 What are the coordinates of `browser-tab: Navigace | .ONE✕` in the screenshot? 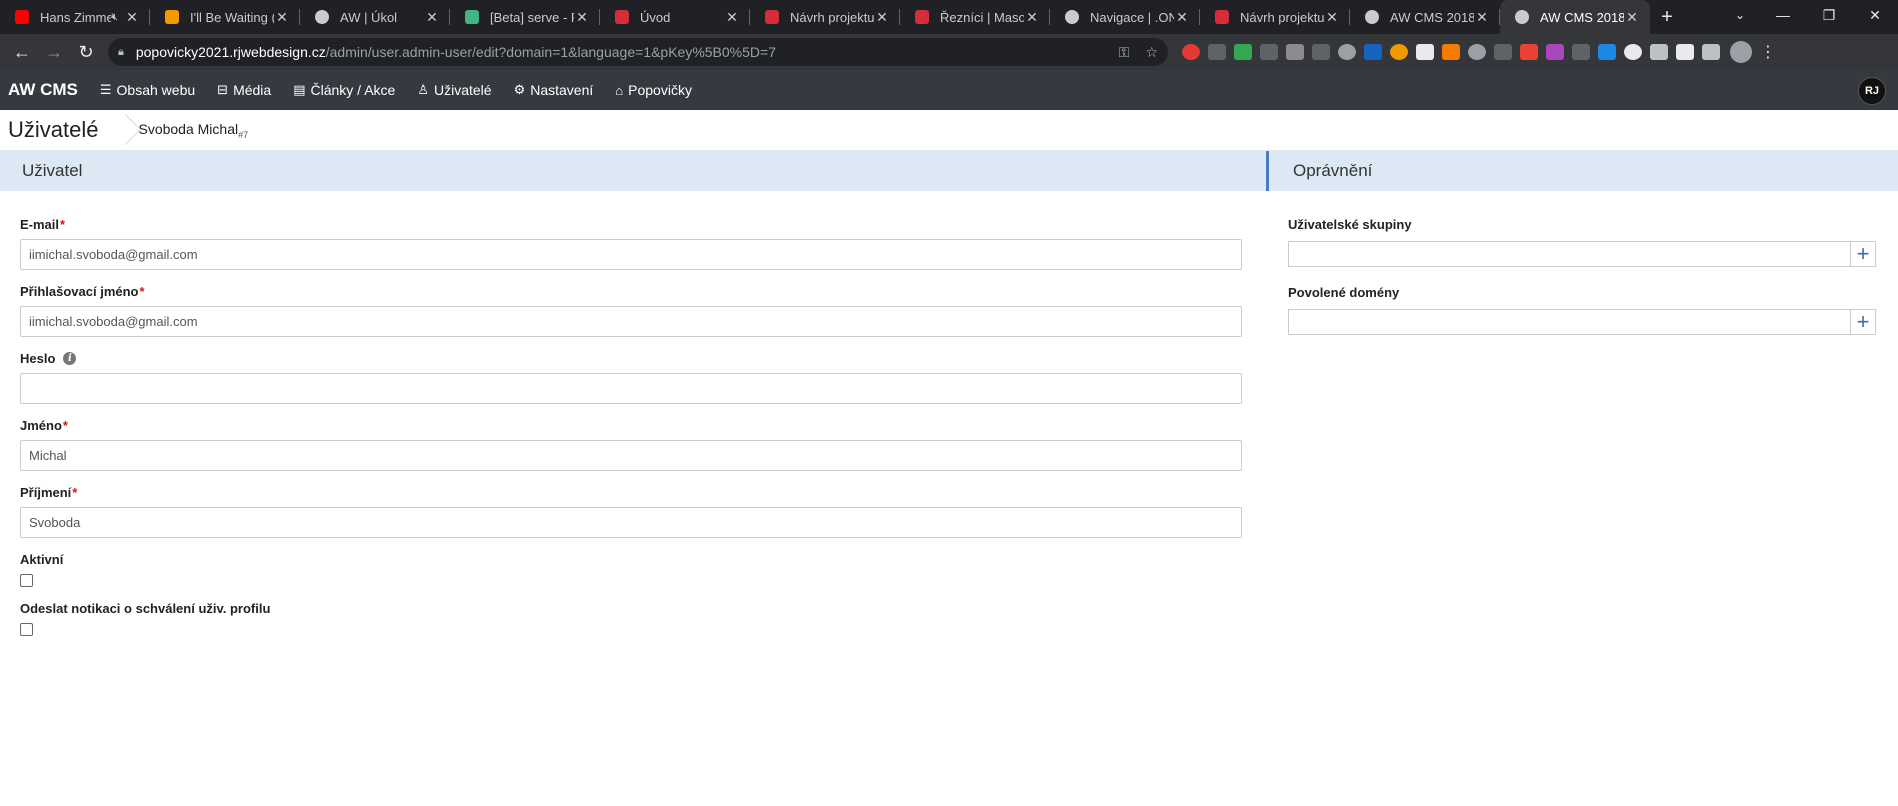 It's located at (1125, 17).